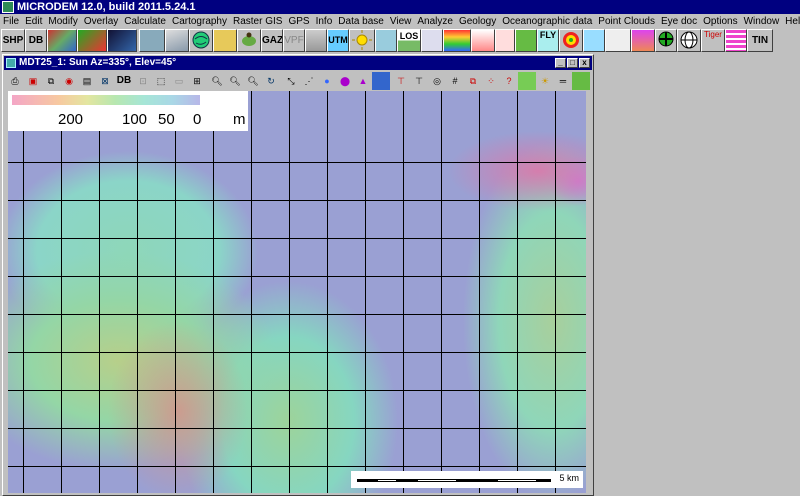  I want to click on tiger-button: Tiger, so click(713, 40).